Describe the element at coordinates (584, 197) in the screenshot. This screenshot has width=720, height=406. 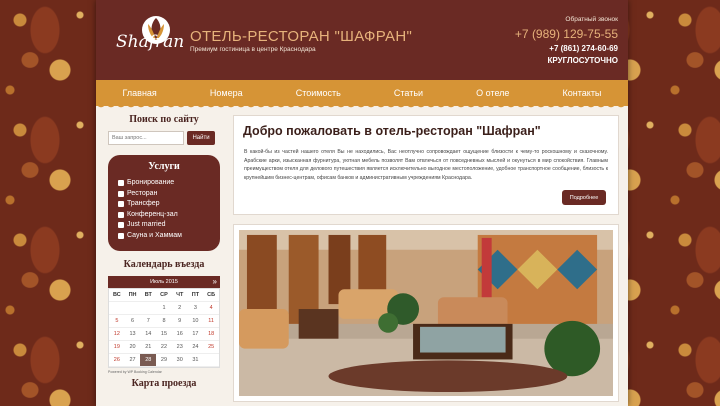
I see `more-button: Подробнее` at that location.